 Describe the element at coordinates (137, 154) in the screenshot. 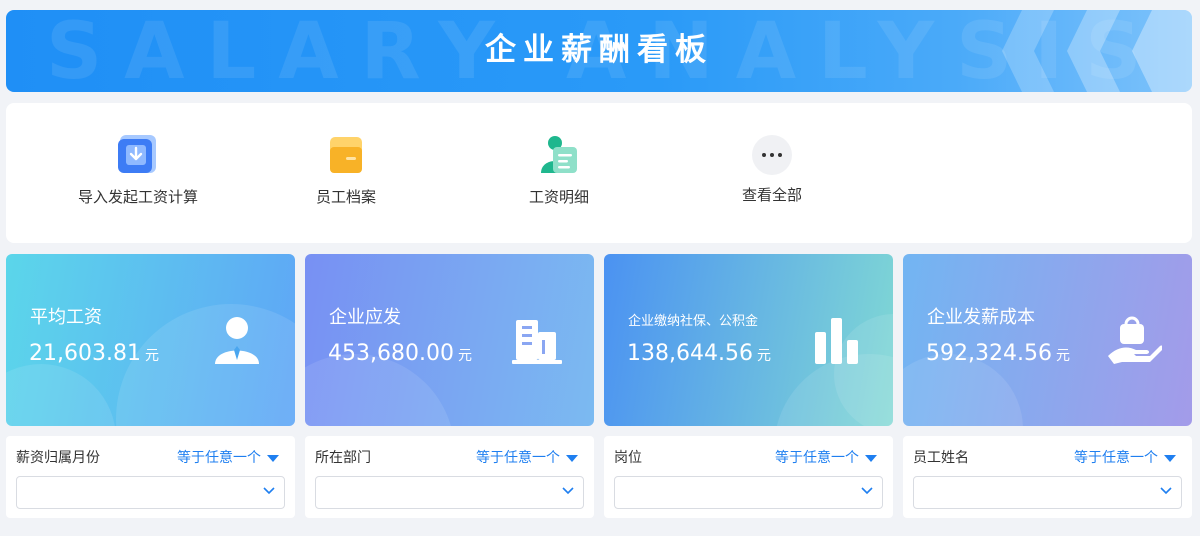

I see `import-download-icon` at that location.